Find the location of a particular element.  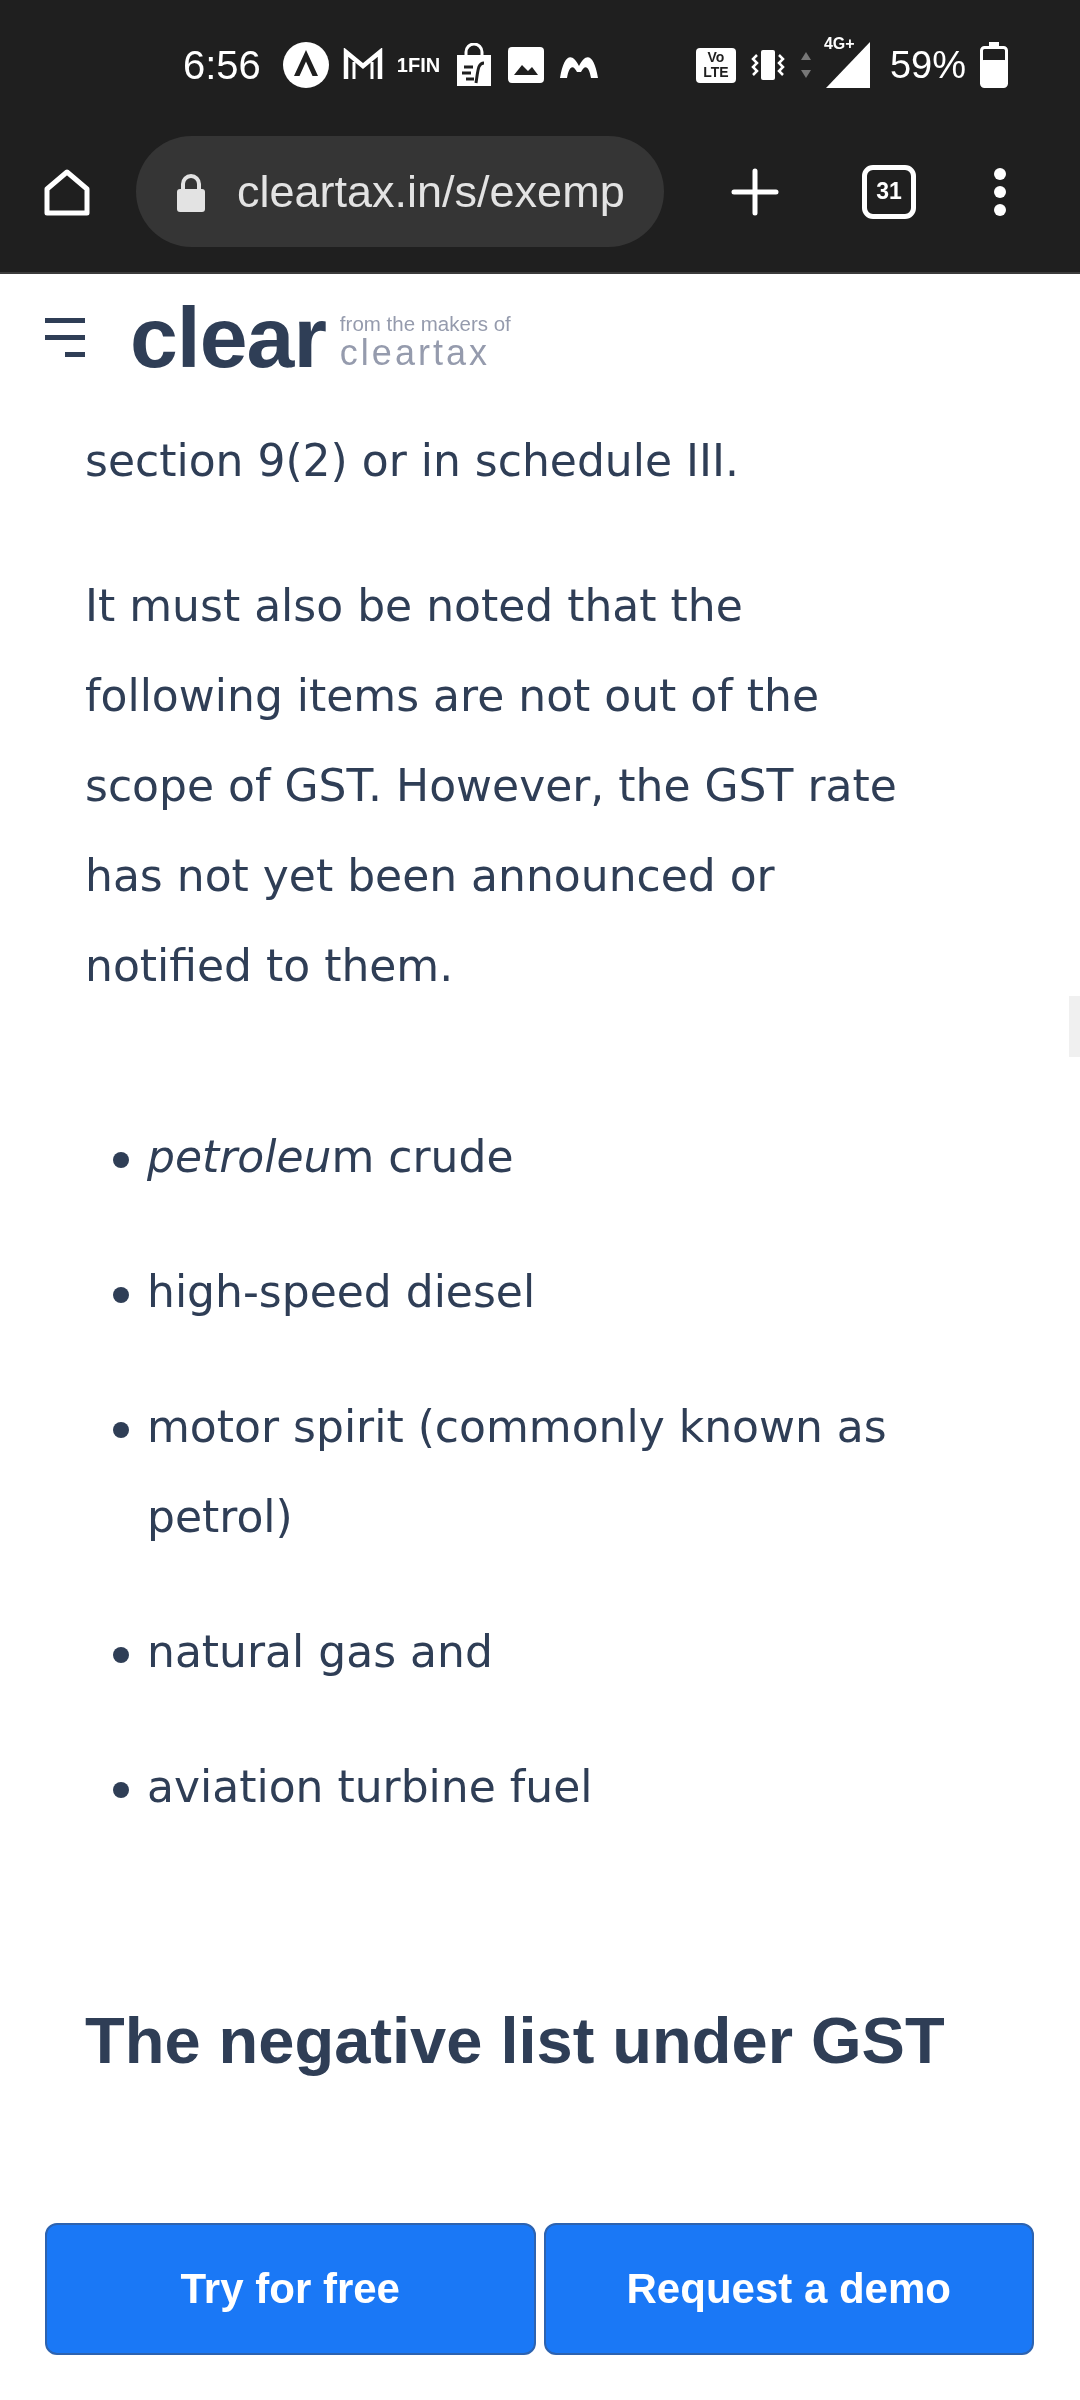

list-item-text: petroleum crude is located at coordinates (330, 1157).